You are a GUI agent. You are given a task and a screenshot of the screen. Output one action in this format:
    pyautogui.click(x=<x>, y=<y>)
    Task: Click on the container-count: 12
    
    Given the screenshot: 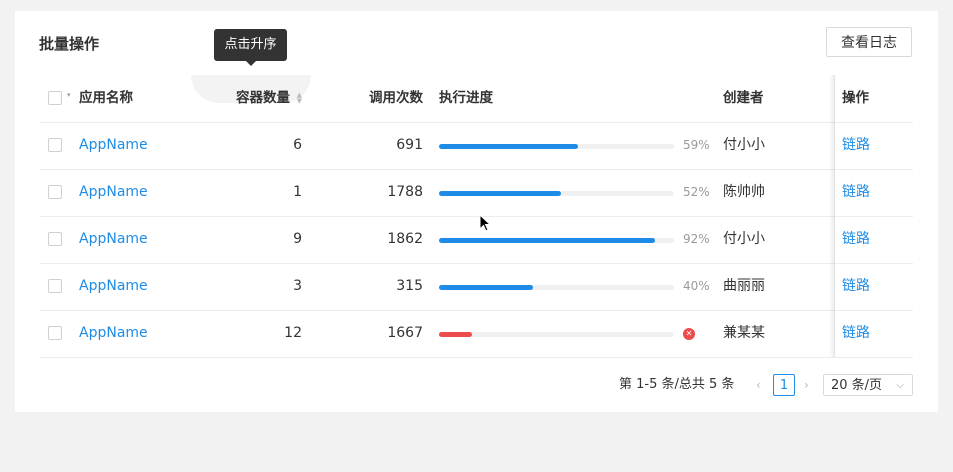 What is the action you would take?
    pyautogui.click(x=293, y=333)
    